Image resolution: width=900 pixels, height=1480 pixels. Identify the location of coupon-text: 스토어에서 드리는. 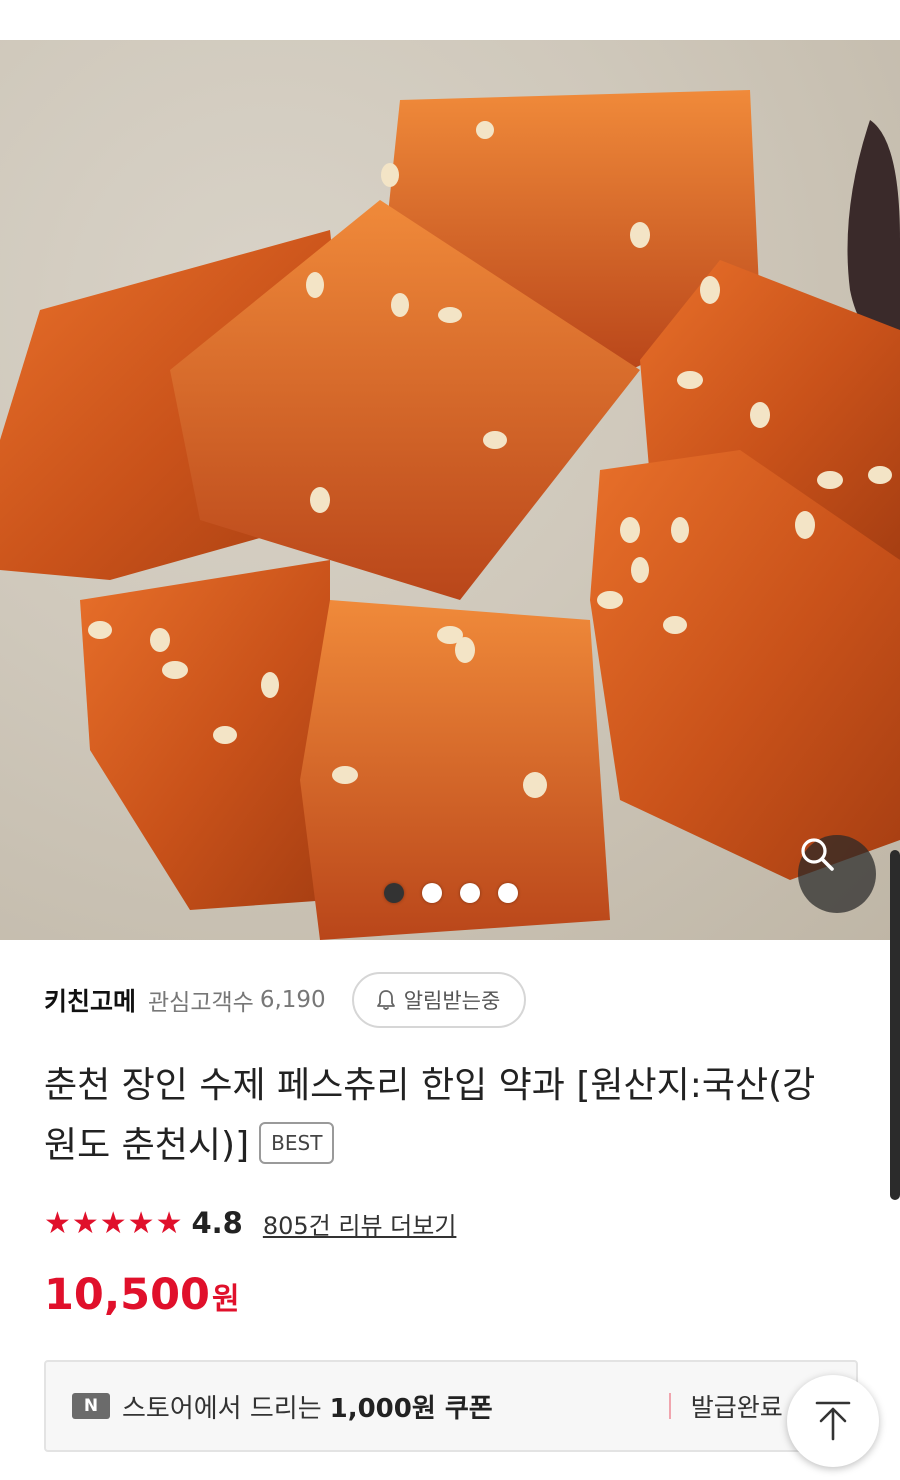
(222, 1408).